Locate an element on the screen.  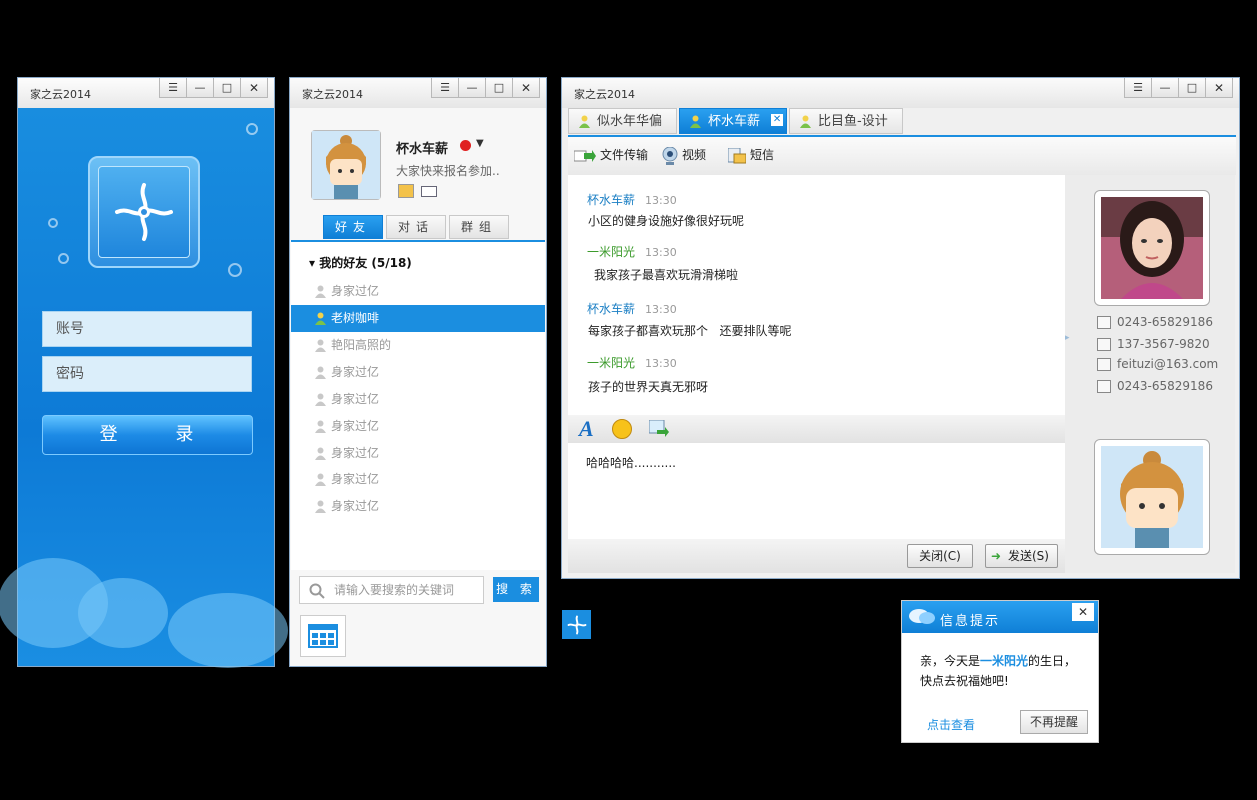
contact-photo is located at coordinates (1152, 248).